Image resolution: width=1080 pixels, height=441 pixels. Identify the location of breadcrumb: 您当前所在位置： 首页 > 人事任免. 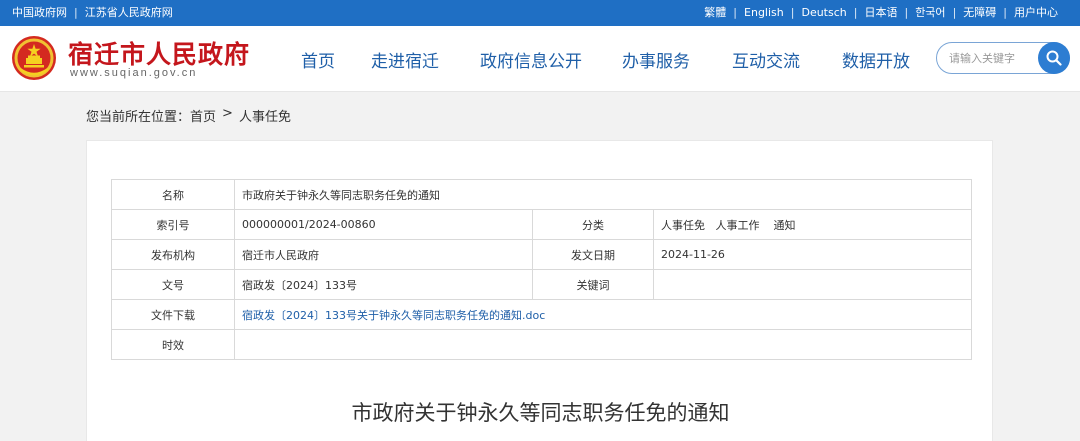
(188, 115).